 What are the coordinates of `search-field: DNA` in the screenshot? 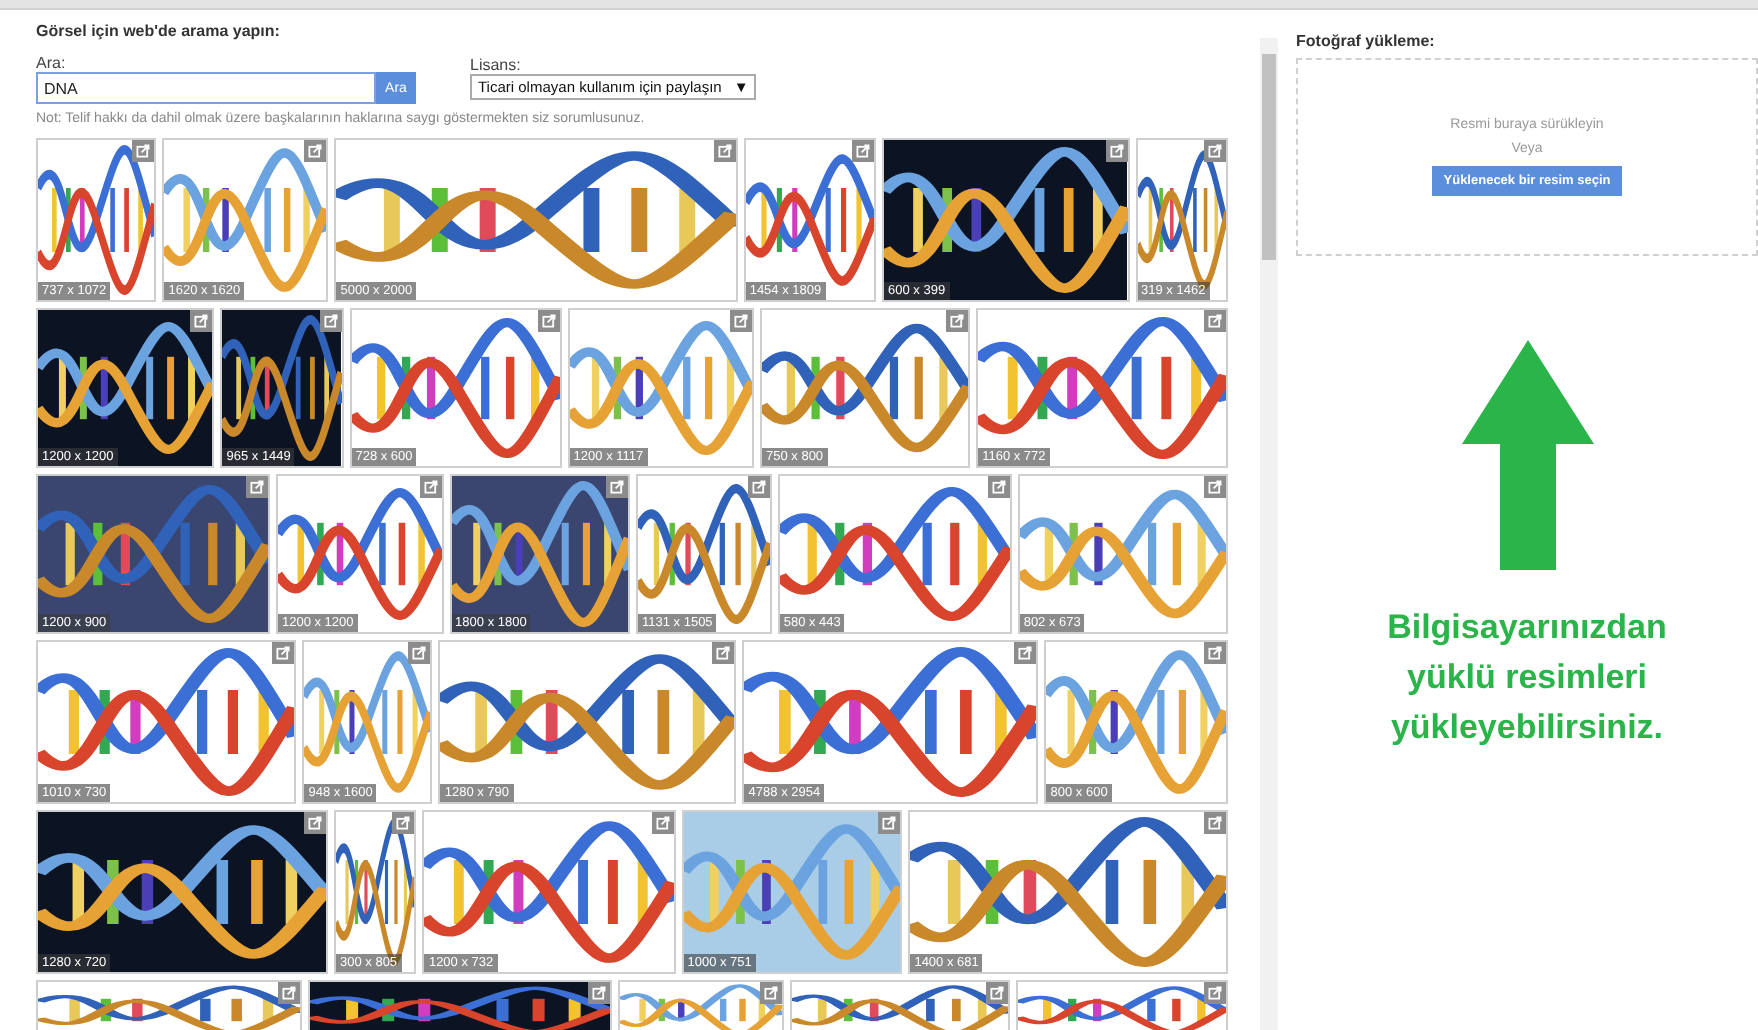 It's located at (206, 88).